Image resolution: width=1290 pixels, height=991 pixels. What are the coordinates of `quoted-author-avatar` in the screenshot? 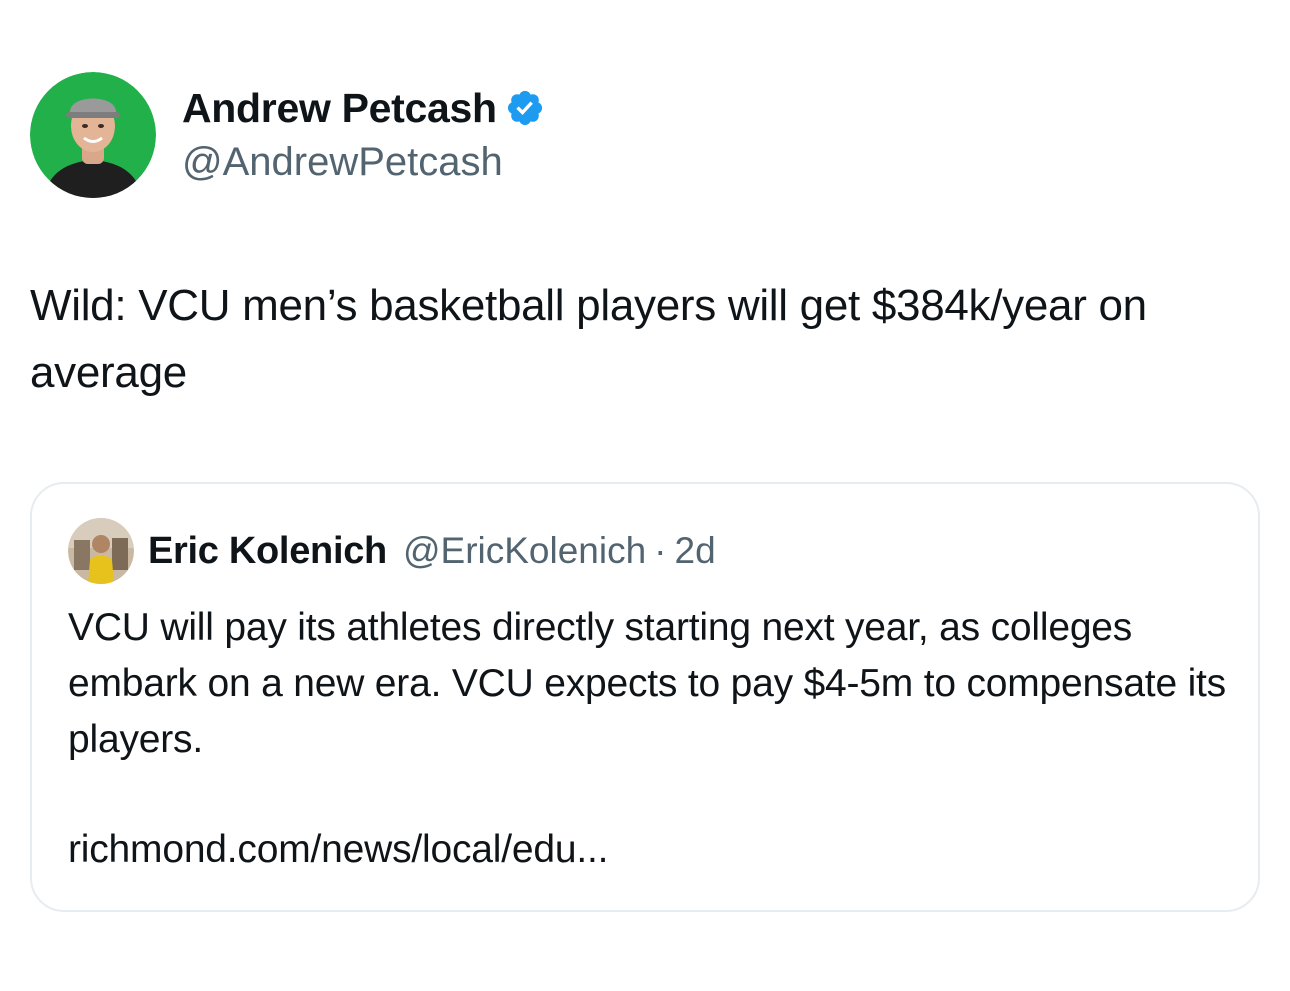 It's located at (101, 551).